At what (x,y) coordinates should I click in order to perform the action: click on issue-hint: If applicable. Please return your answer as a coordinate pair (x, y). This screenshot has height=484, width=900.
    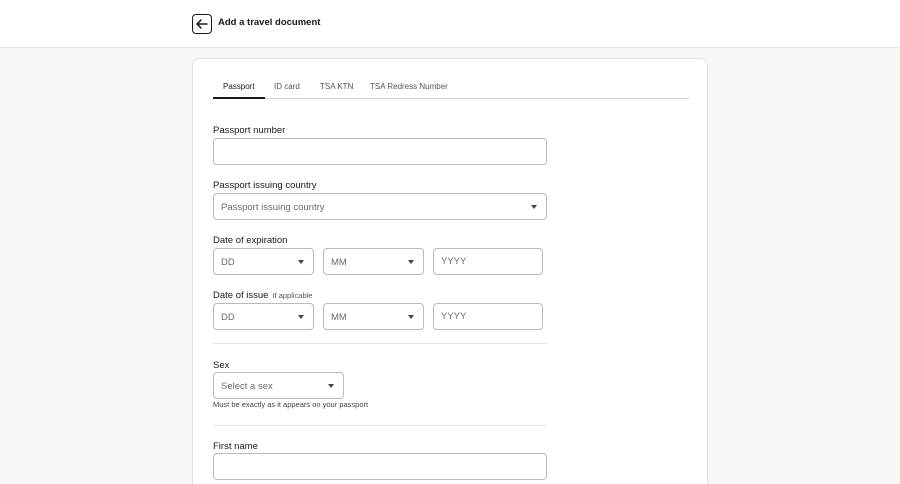
    Looking at the image, I should click on (292, 295).